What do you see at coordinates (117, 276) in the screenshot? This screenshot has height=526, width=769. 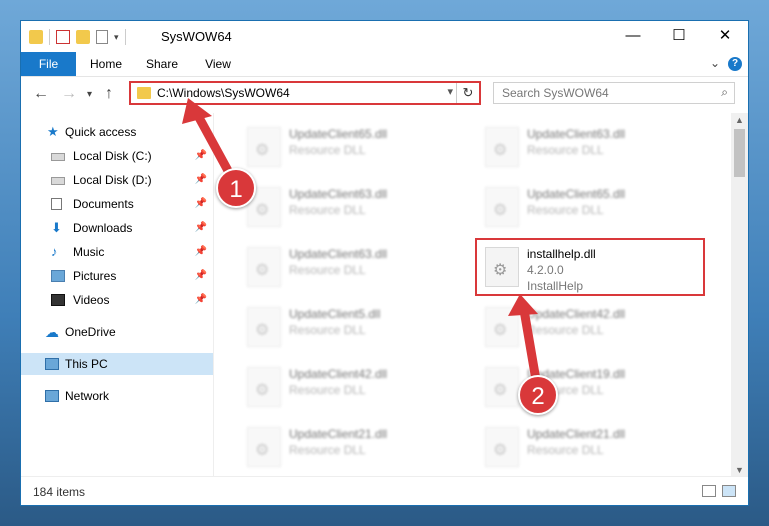 I see `sidebar-item-pictures: Pictures 📌` at bounding box center [117, 276].